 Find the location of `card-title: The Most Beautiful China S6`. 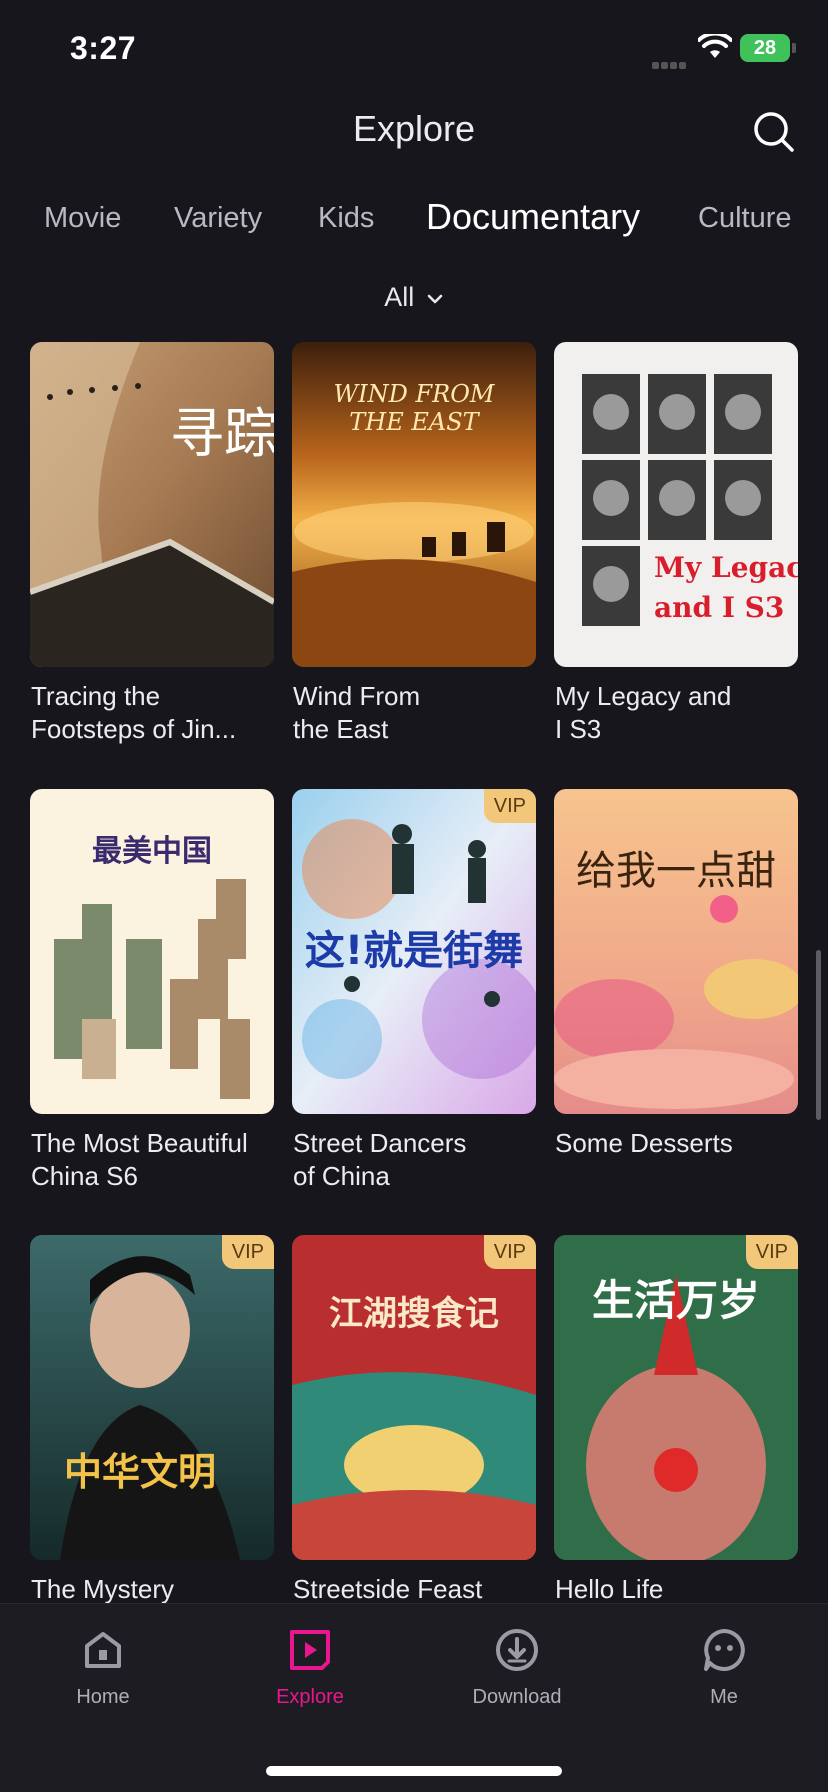

card-title: The Most Beautiful China S6 is located at coordinates (156, 1160).